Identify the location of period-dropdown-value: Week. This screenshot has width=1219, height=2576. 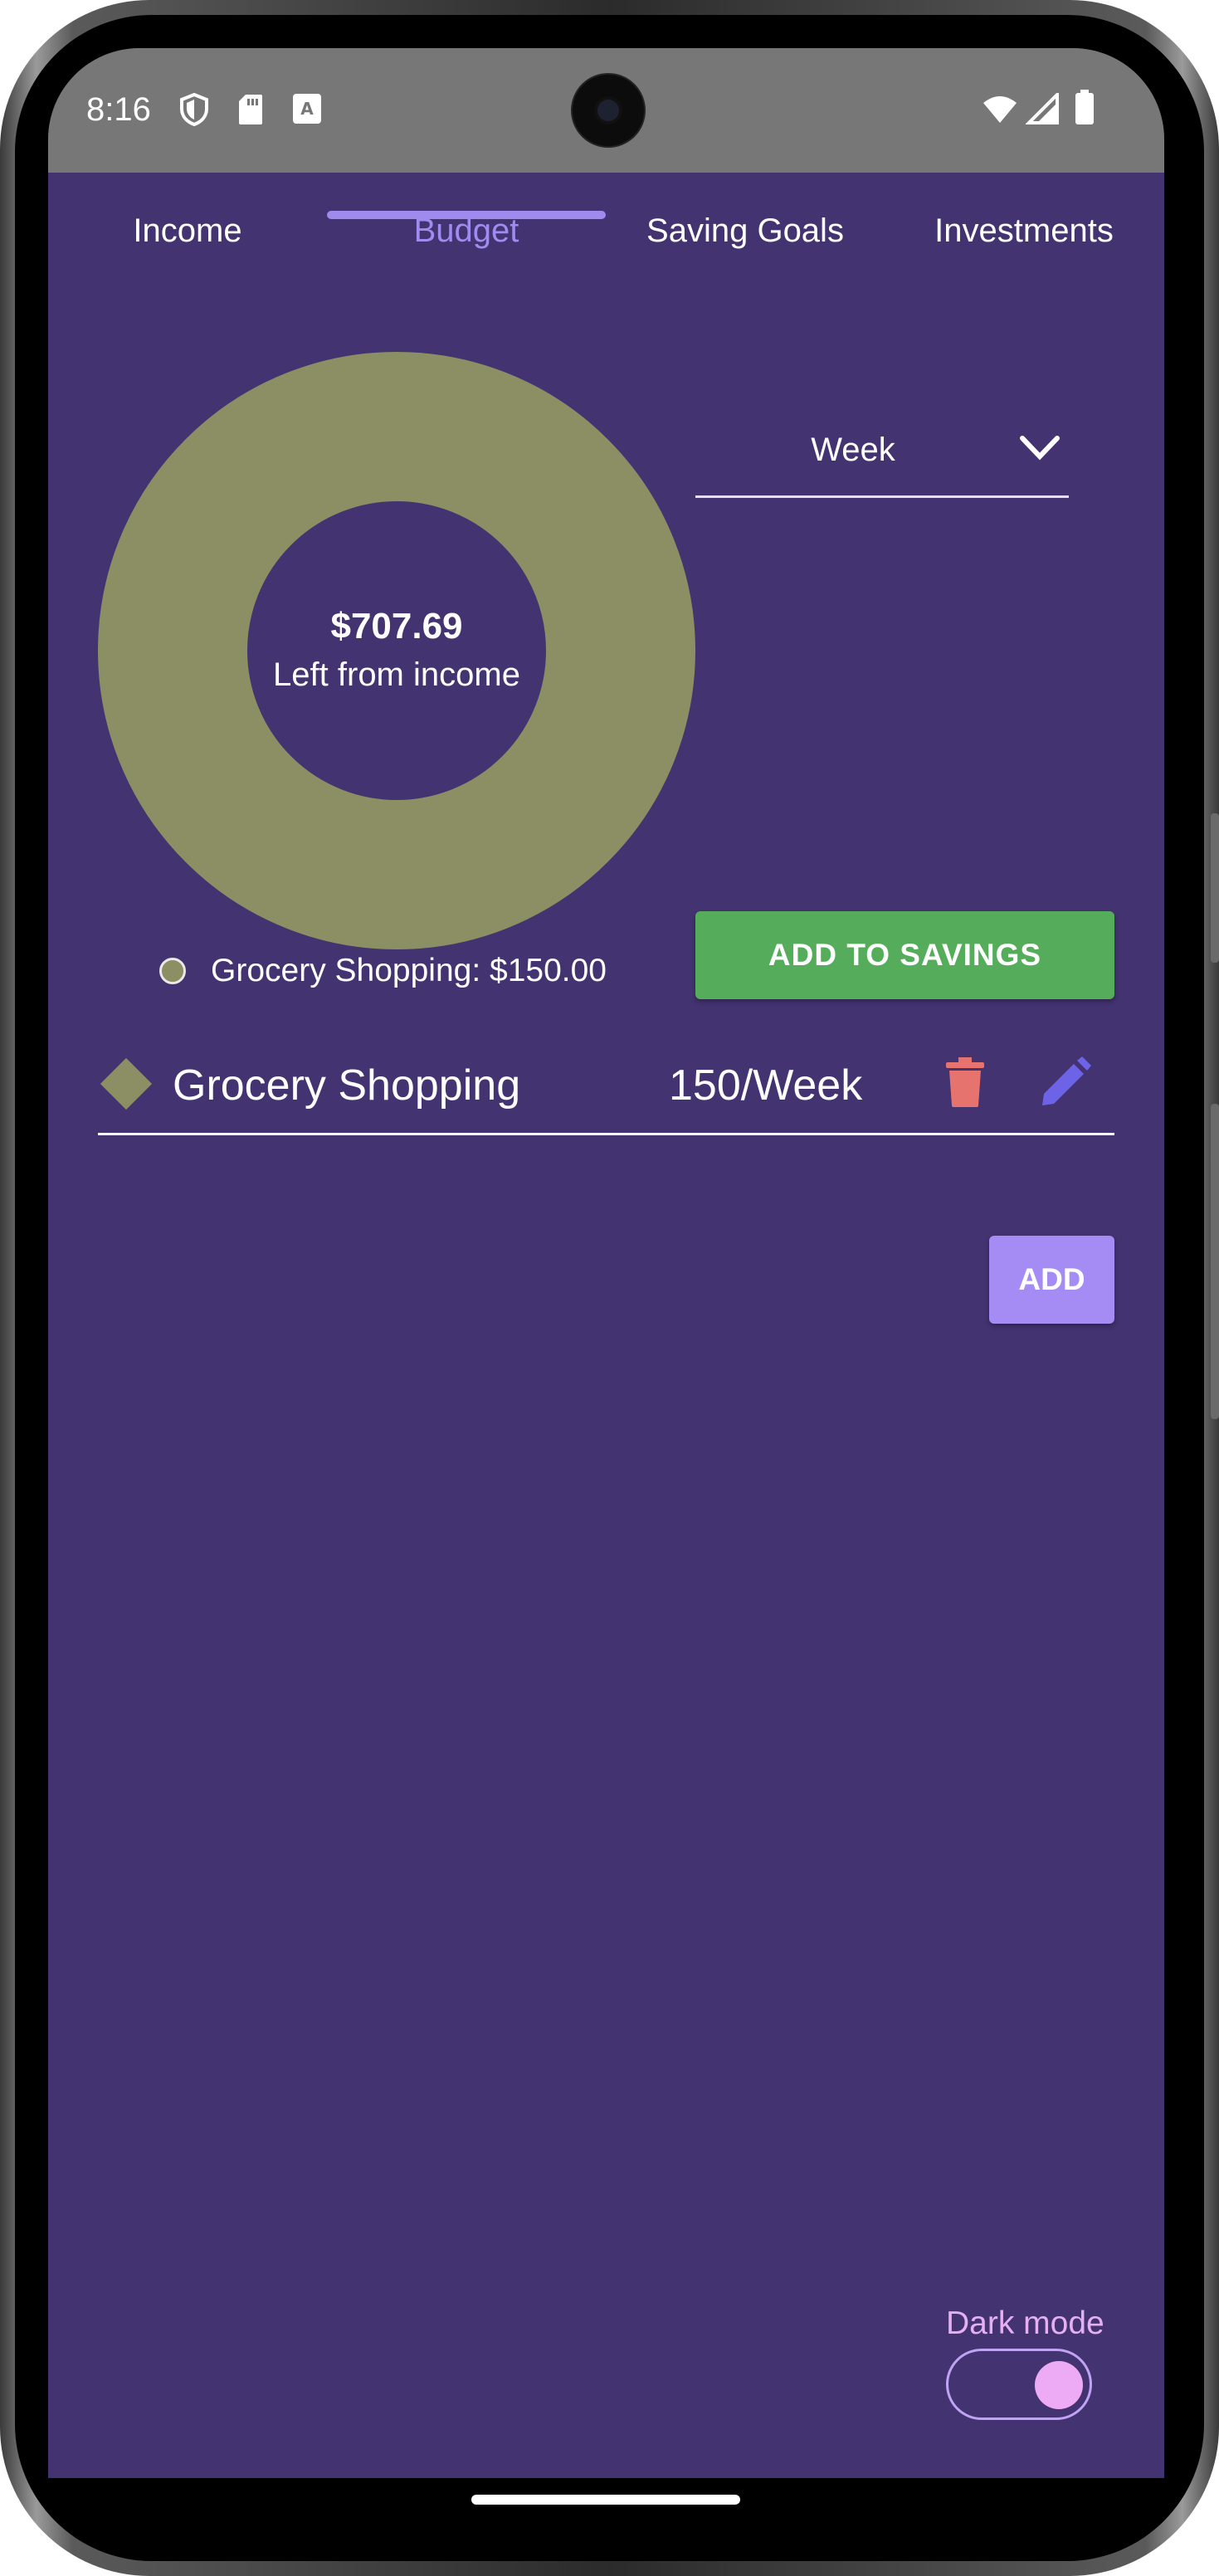
(853, 450).